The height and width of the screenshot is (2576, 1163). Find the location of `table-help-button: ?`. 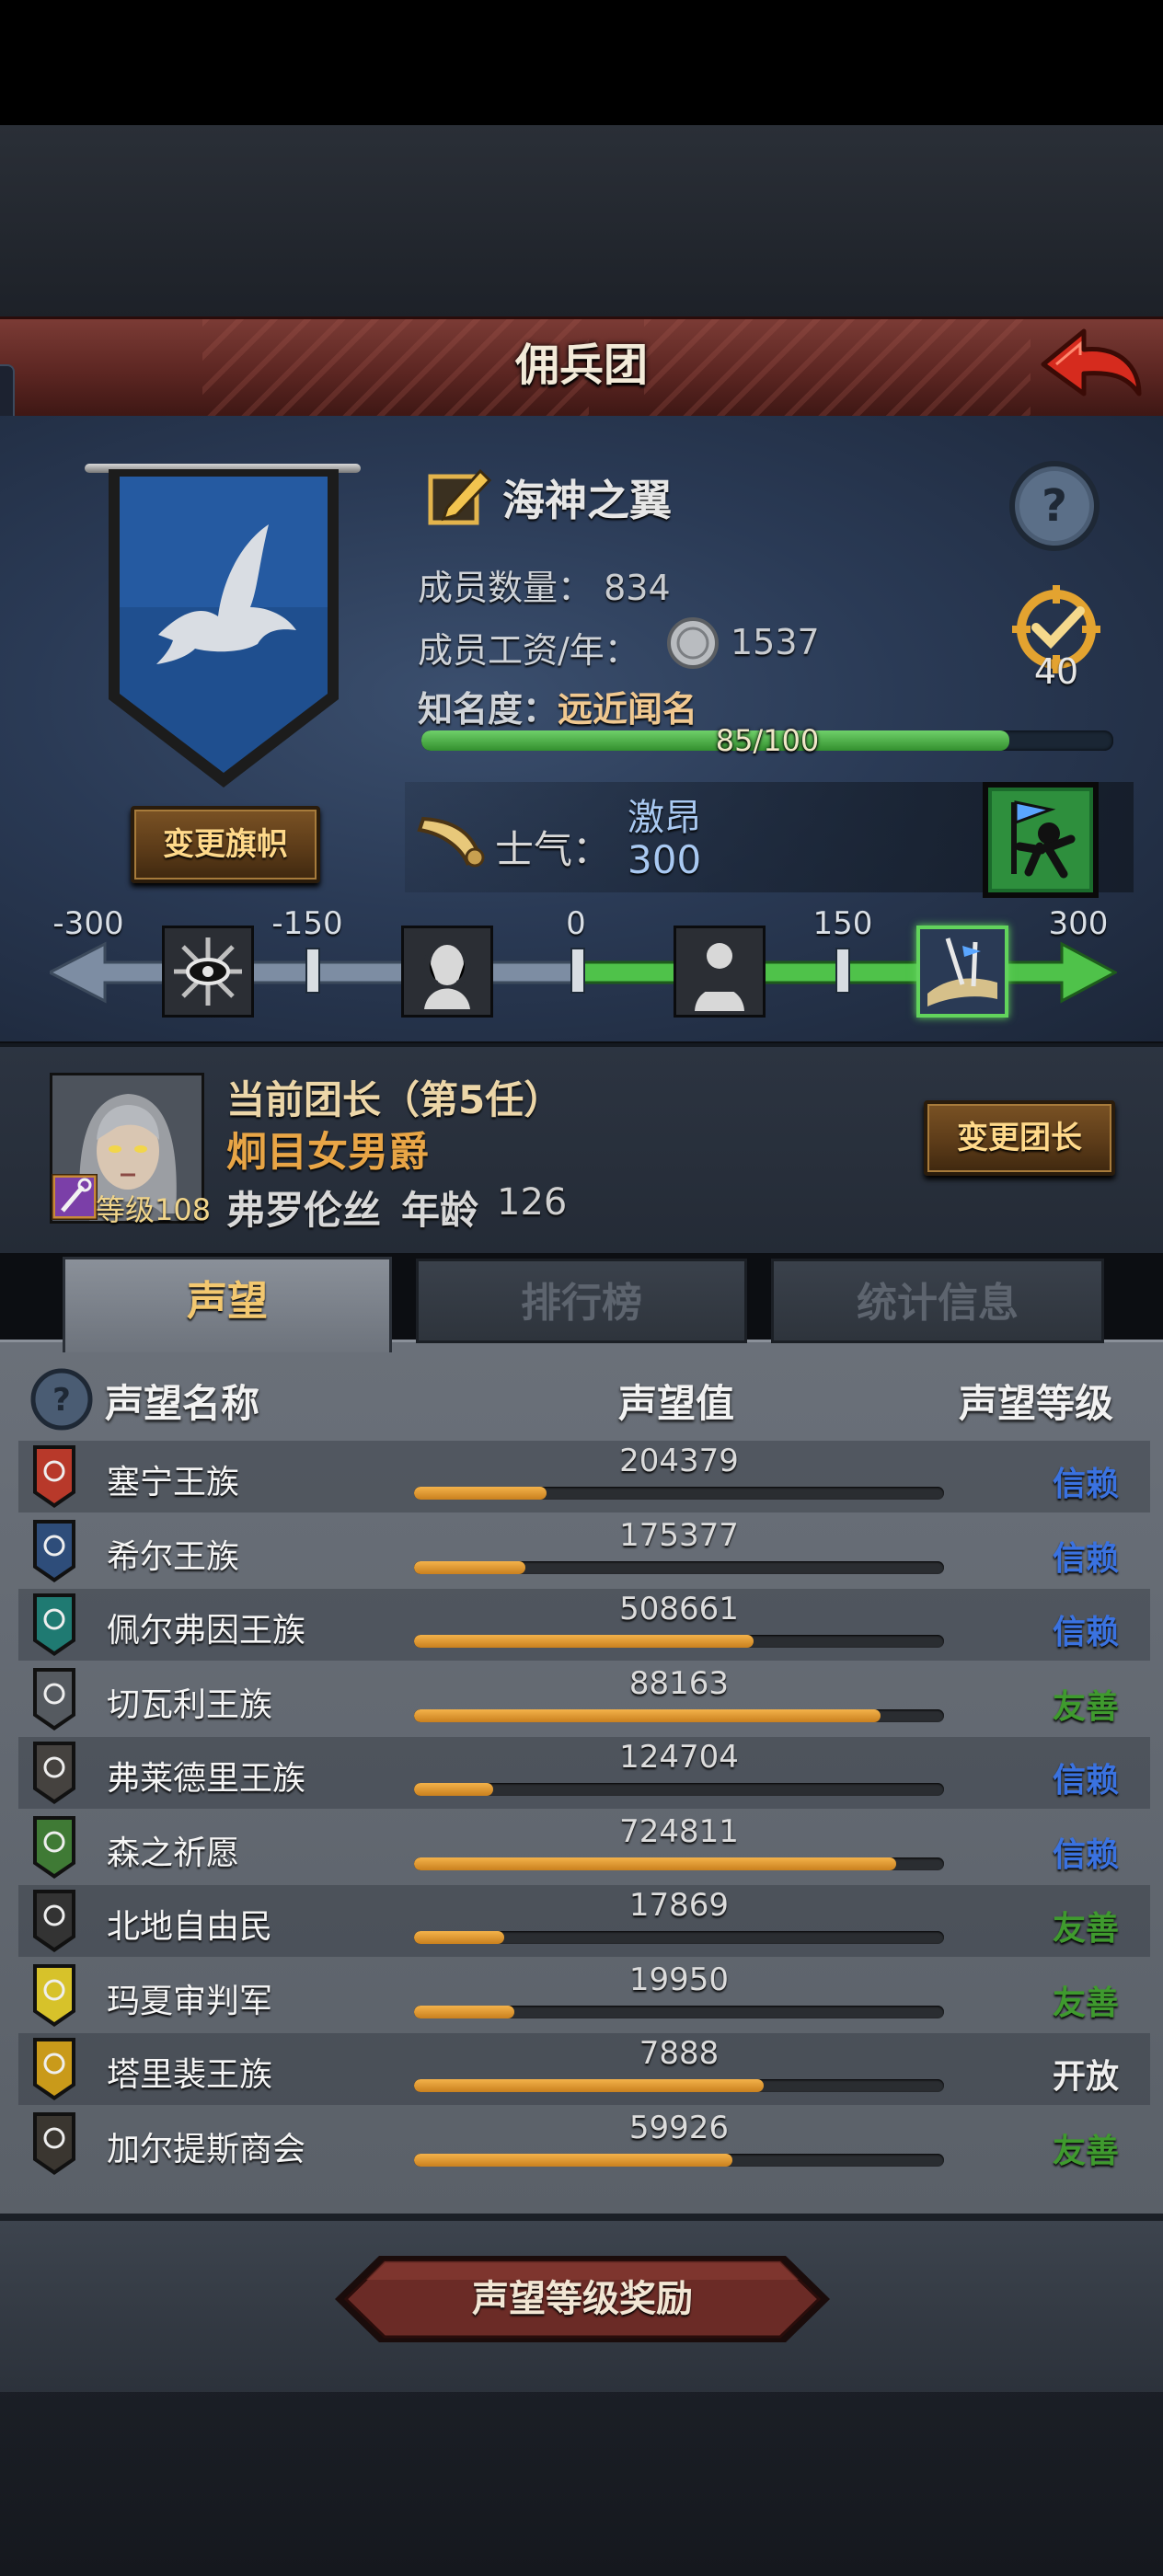

table-help-button: ? is located at coordinates (61, 1399).